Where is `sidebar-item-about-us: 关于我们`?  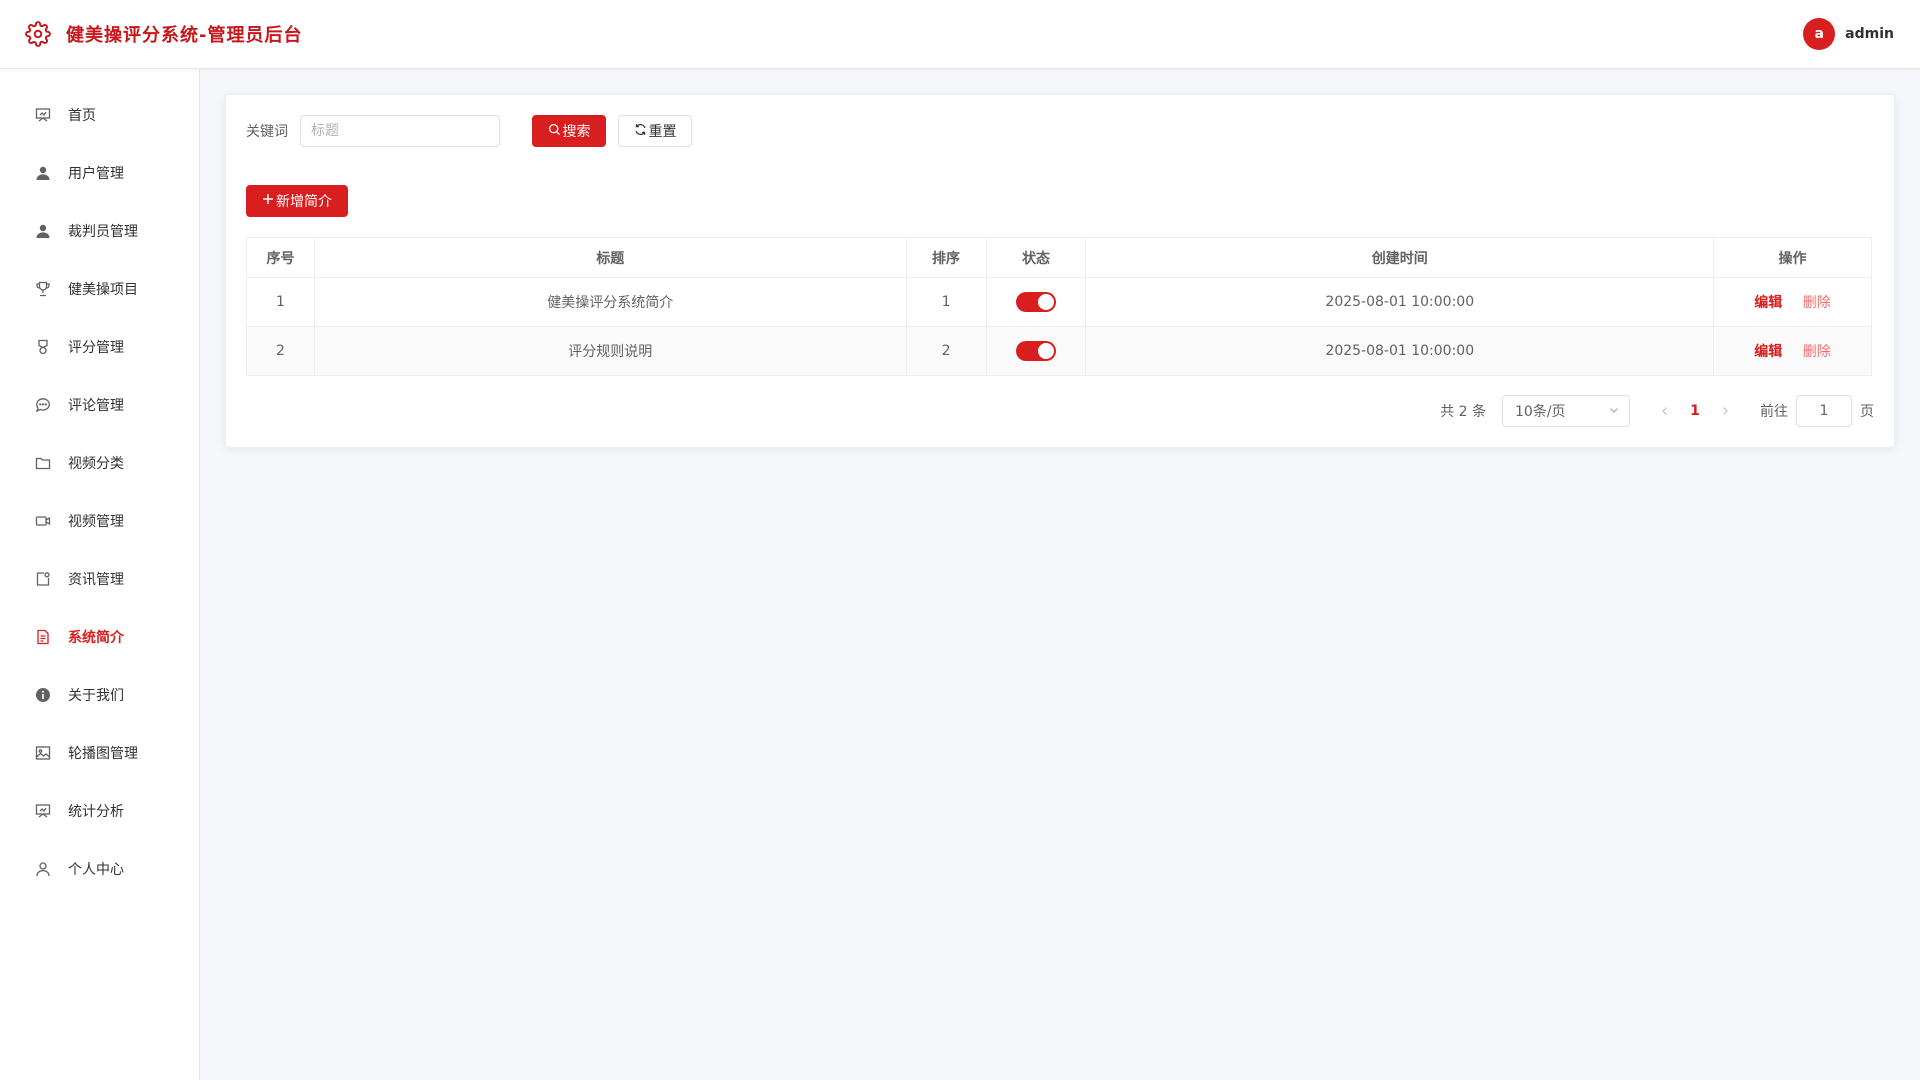
sidebar-item-about-us: 关于我们 is located at coordinates (99, 695).